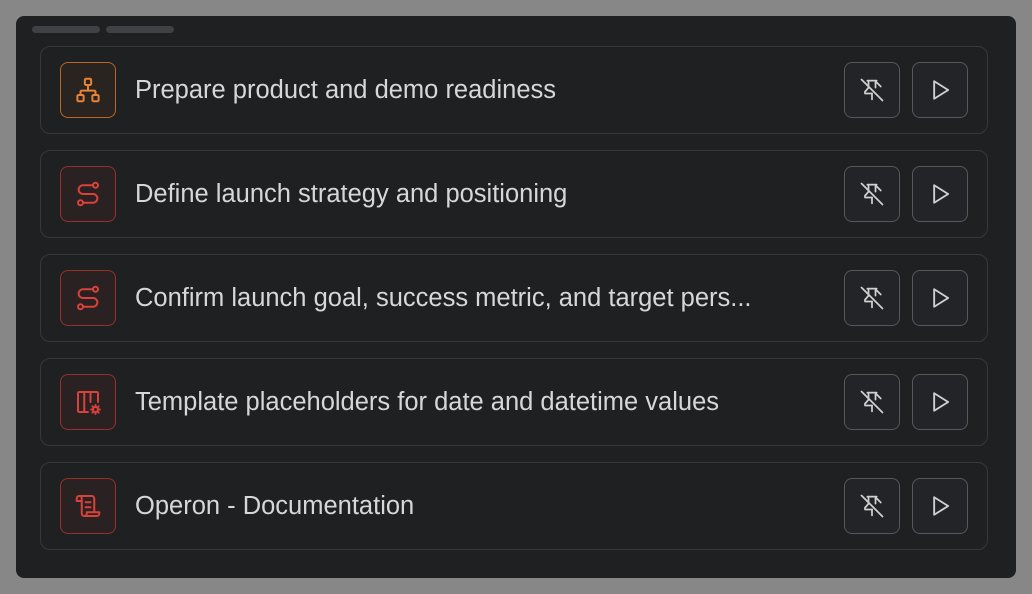 The width and height of the screenshot is (1032, 594). I want to click on sitemap-icon, so click(88, 90).